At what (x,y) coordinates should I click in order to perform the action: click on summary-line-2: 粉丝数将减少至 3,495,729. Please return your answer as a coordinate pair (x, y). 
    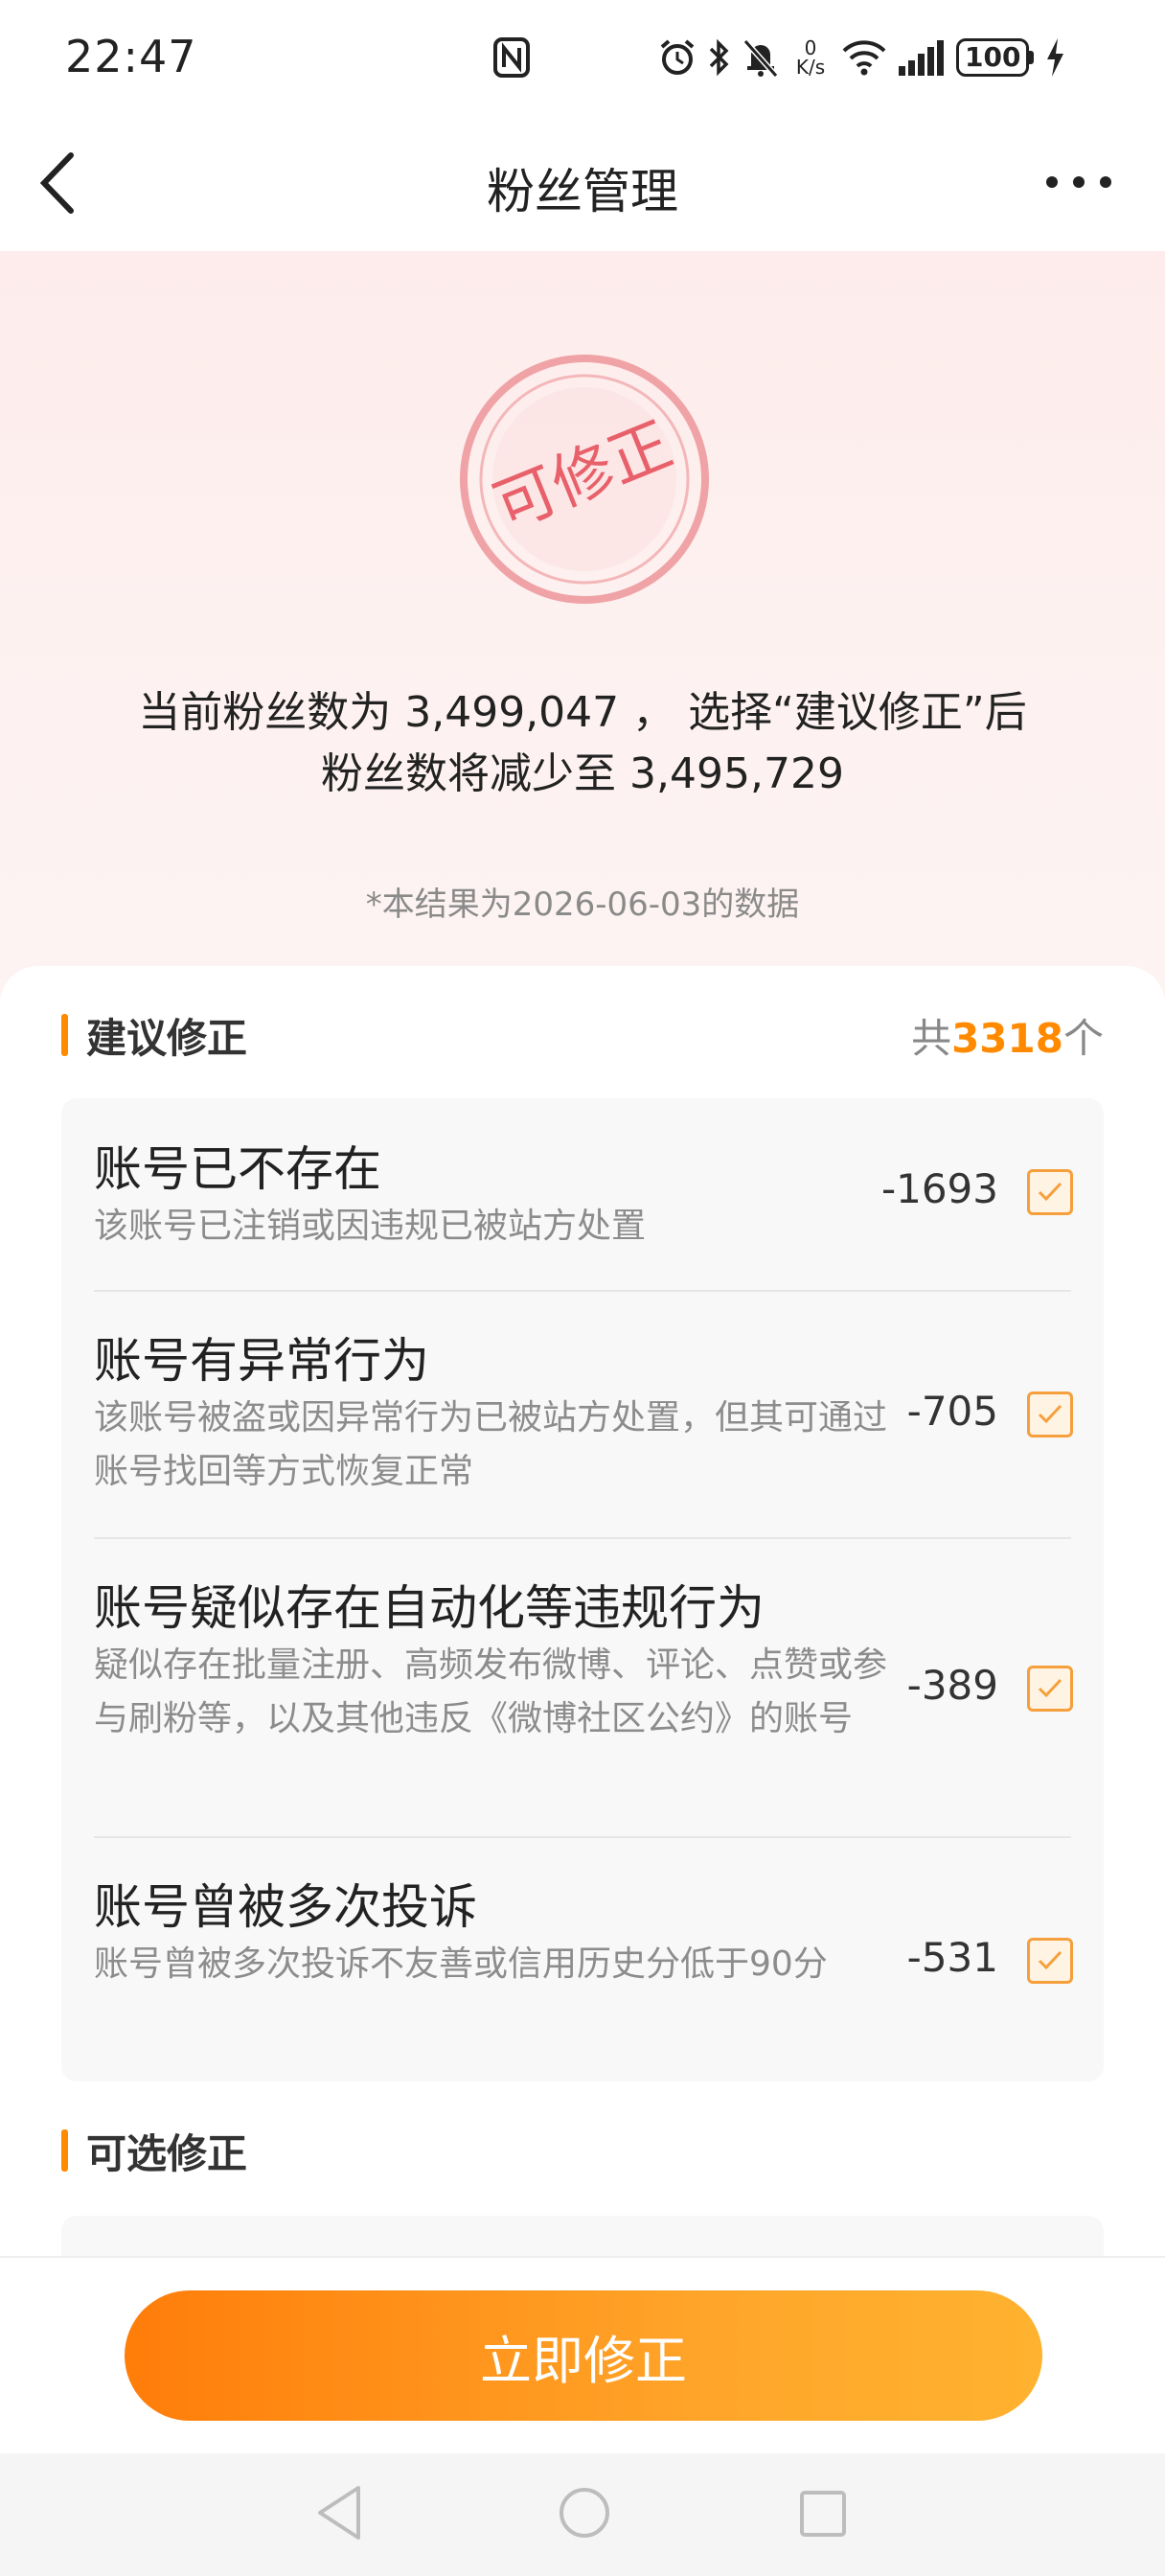
    Looking at the image, I should click on (582, 773).